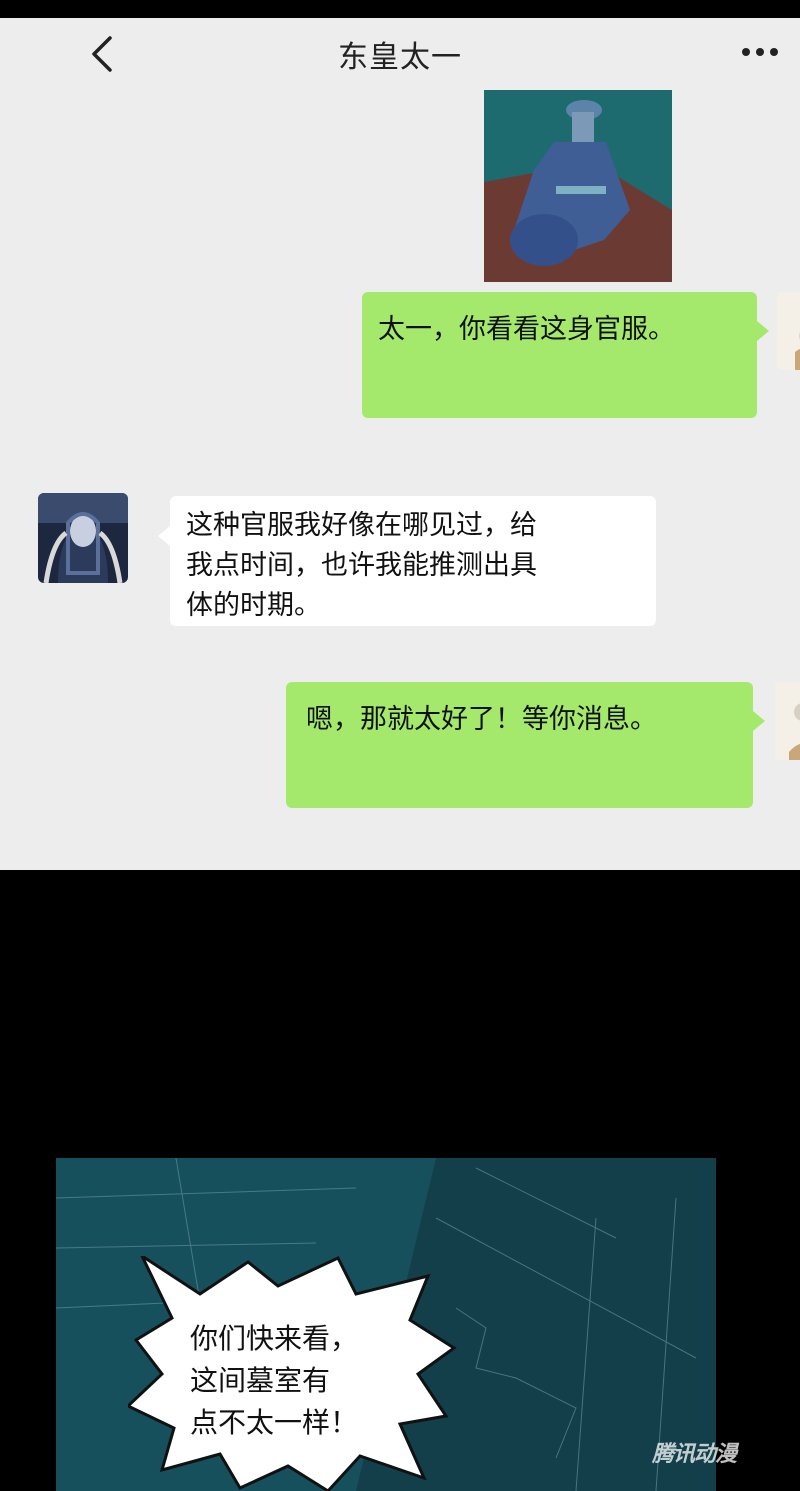  What do you see at coordinates (274, 1422) in the screenshot?
I see `speech-line: 点不太一样！` at bounding box center [274, 1422].